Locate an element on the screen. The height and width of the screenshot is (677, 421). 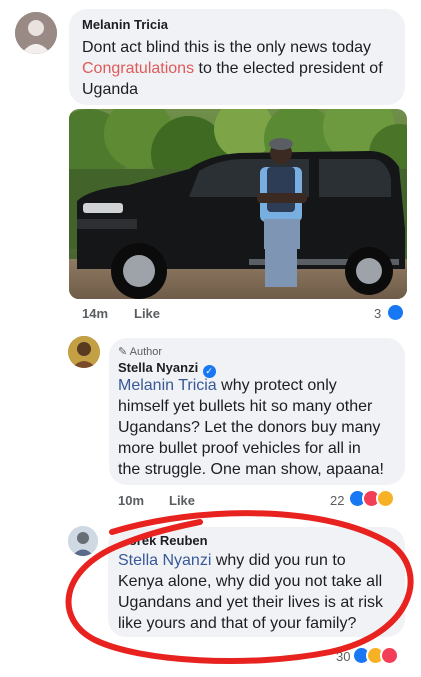
congratulations-link: Congratulations is located at coordinates (138, 68).